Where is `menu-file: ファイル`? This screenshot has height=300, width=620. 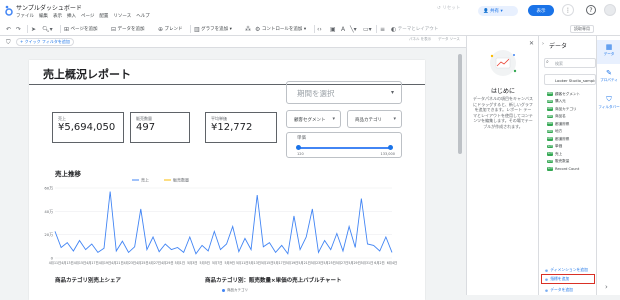
menu-file: ファイル is located at coordinates (25, 16).